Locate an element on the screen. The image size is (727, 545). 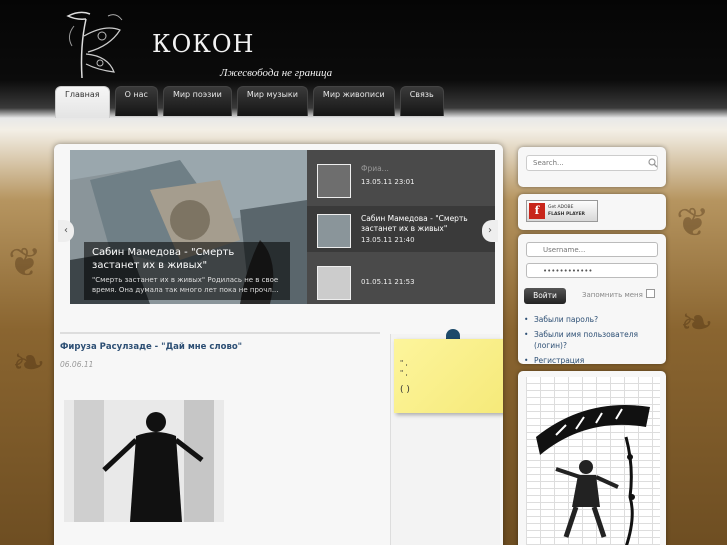
sticky-note: " , " , ( ) is located at coordinates (448, 376).